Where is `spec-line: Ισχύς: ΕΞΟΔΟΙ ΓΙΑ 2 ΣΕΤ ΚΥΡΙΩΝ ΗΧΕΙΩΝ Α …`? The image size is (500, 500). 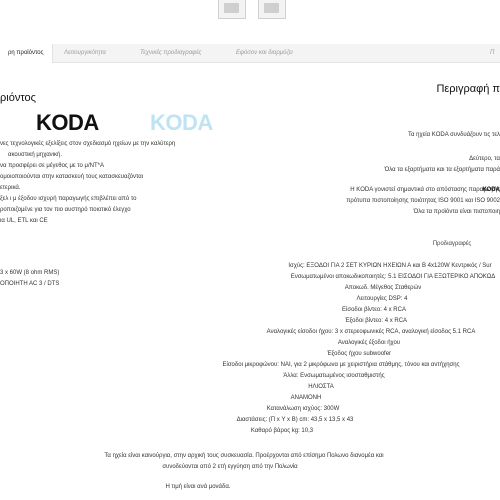 spec-line: Ισχύς: ΕΞΟΔΟΙ ΓΙΑ 2 ΣΕΤ ΚΥΡΙΩΝ ΗΧΕΙΩΝ Α … is located at coordinates (390, 266).